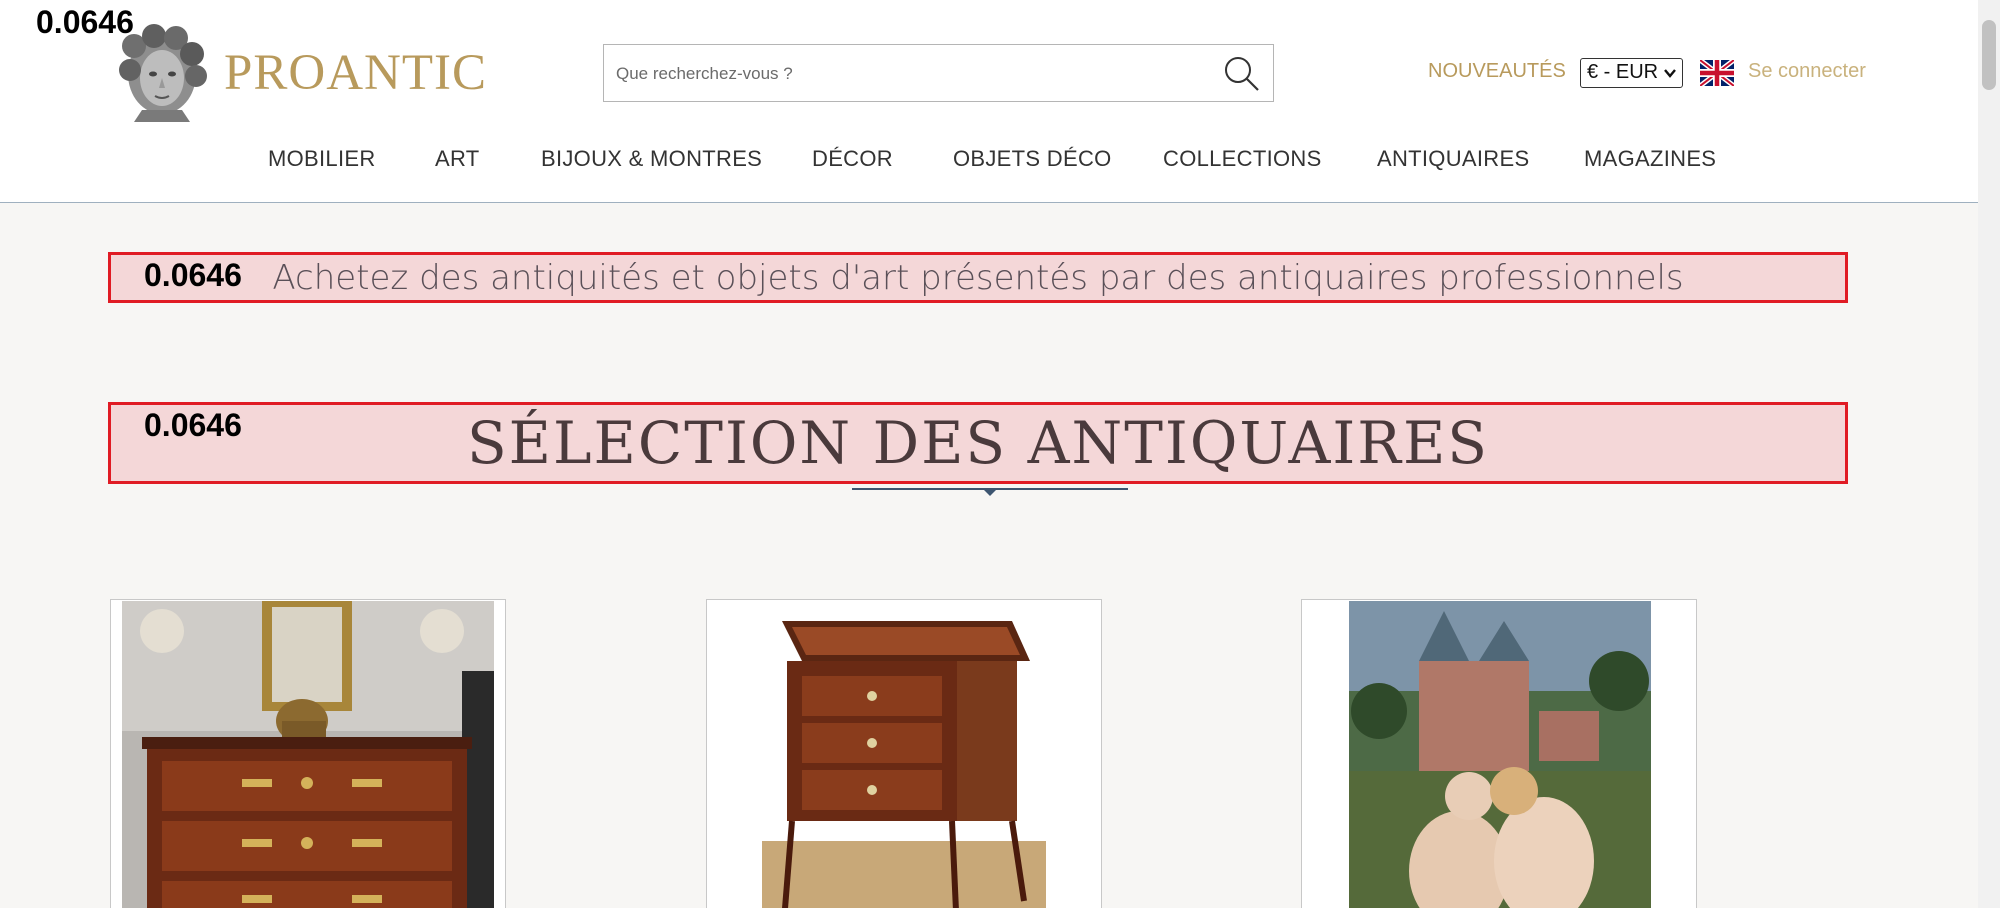 The image size is (2000, 908). What do you see at coordinates (1989, 454) in the screenshot?
I see `scrollbar` at bounding box center [1989, 454].